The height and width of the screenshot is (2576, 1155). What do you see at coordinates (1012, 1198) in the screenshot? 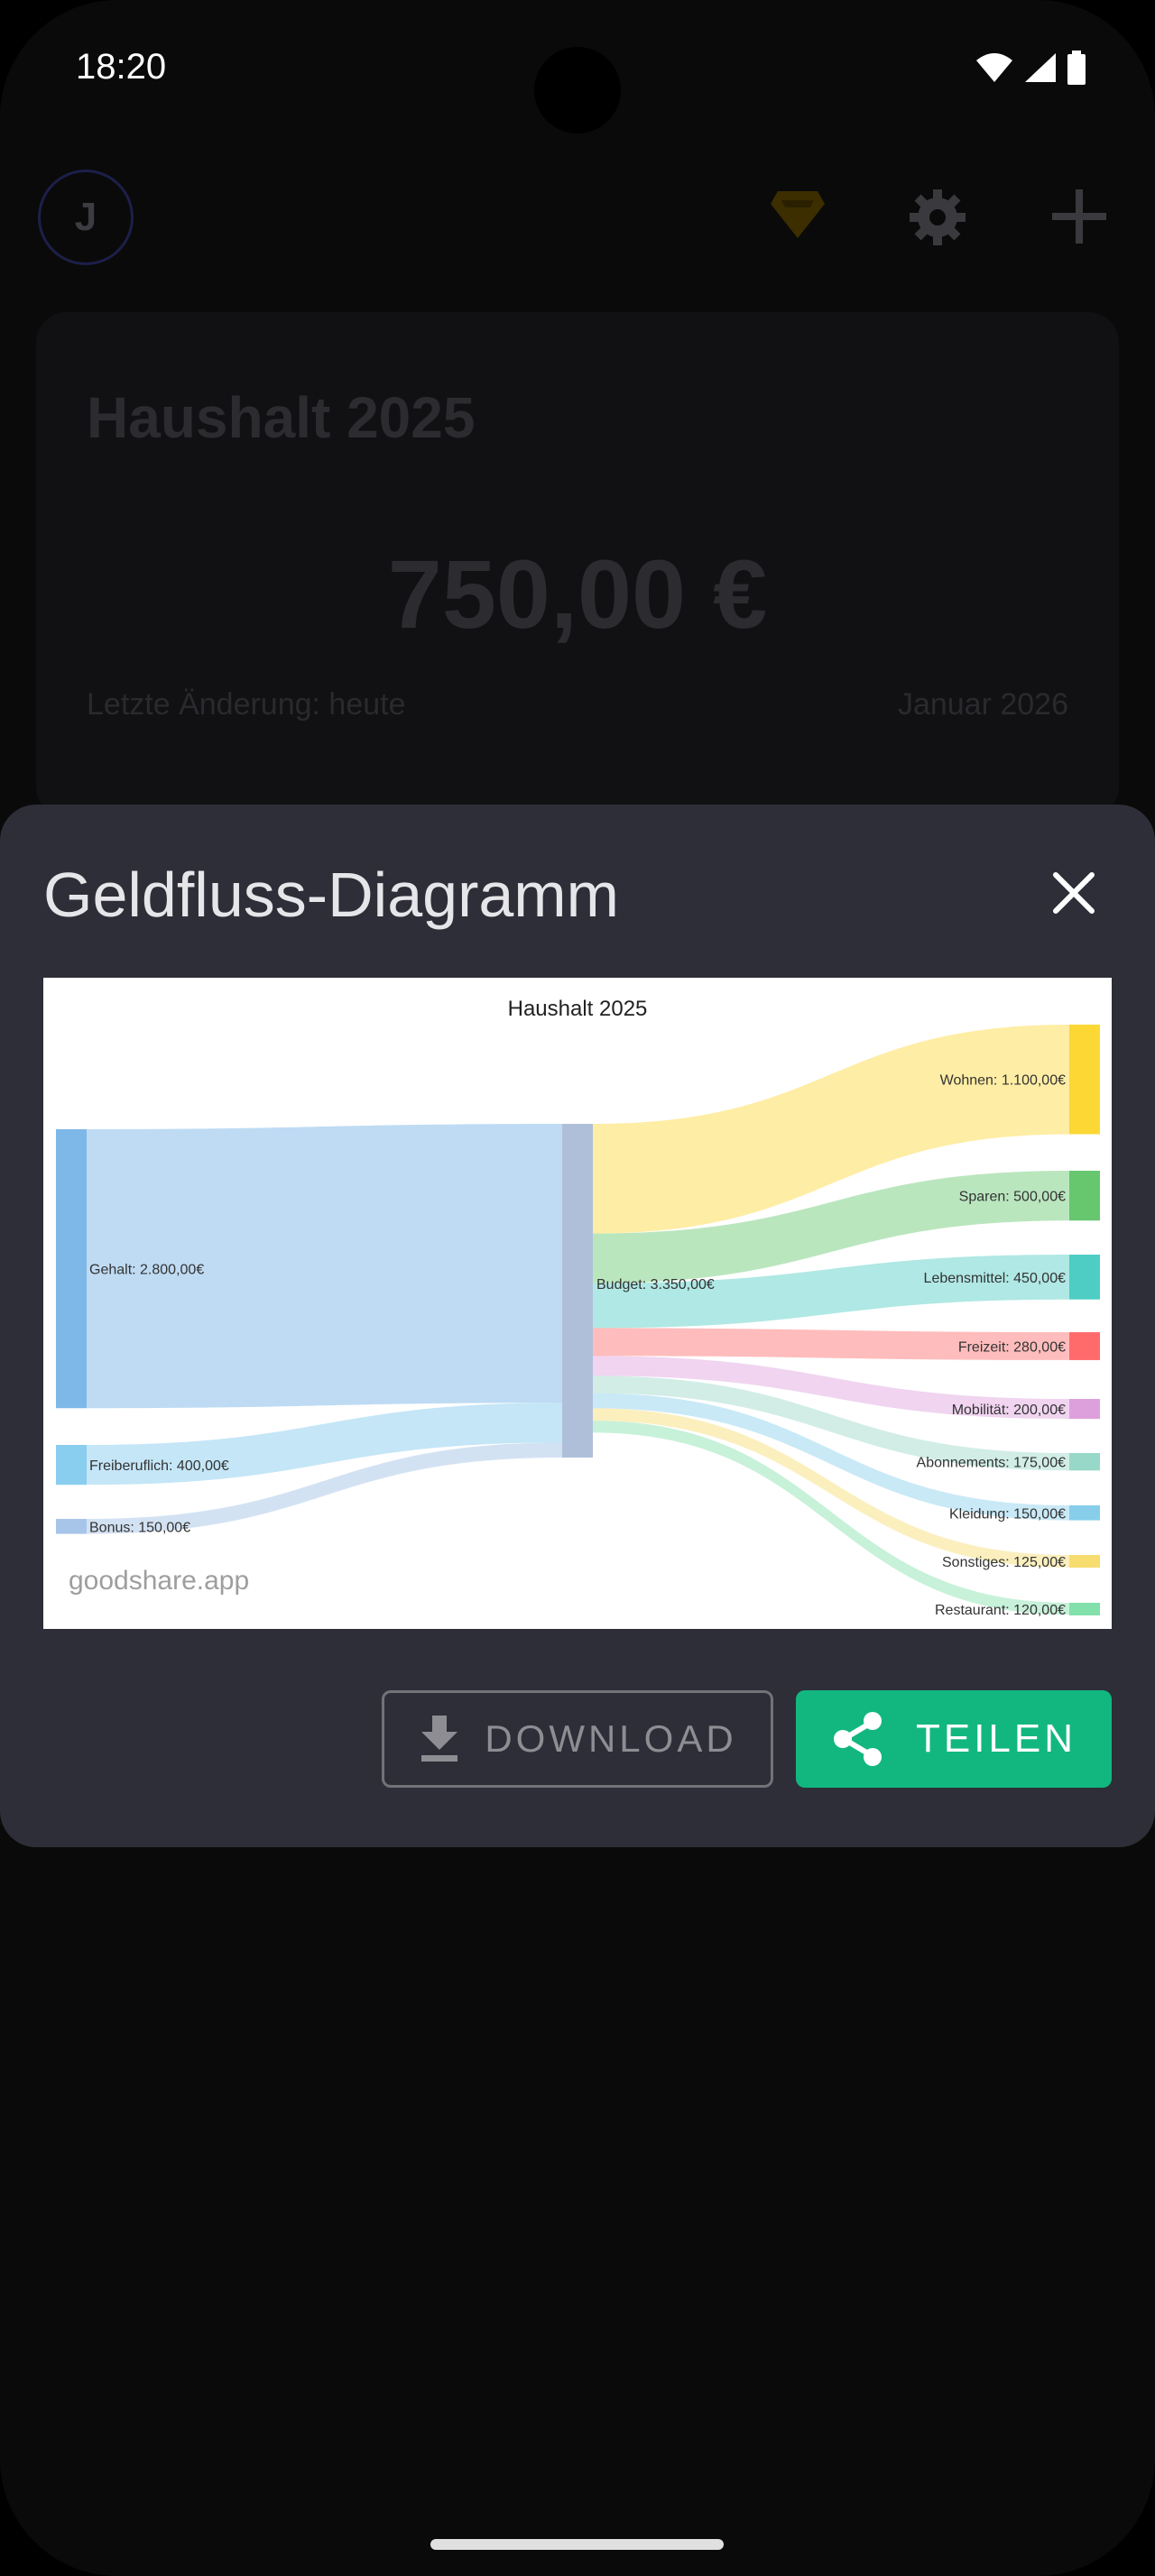
I see `label-sparen: Sparen: 500,00€` at bounding box center [1012, 1198].